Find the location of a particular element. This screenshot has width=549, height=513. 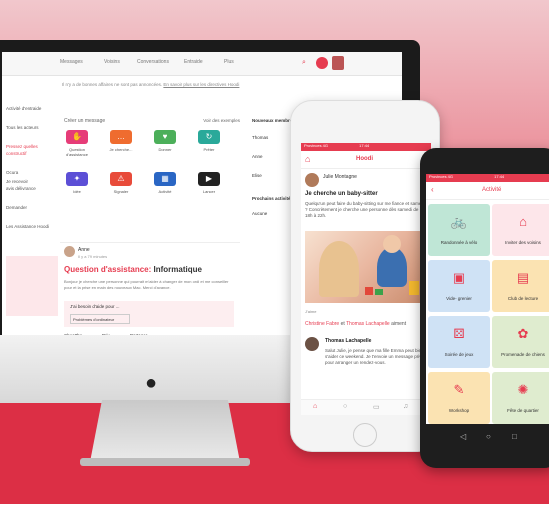

screen-title: Activité is located at coordinates (492, 190).